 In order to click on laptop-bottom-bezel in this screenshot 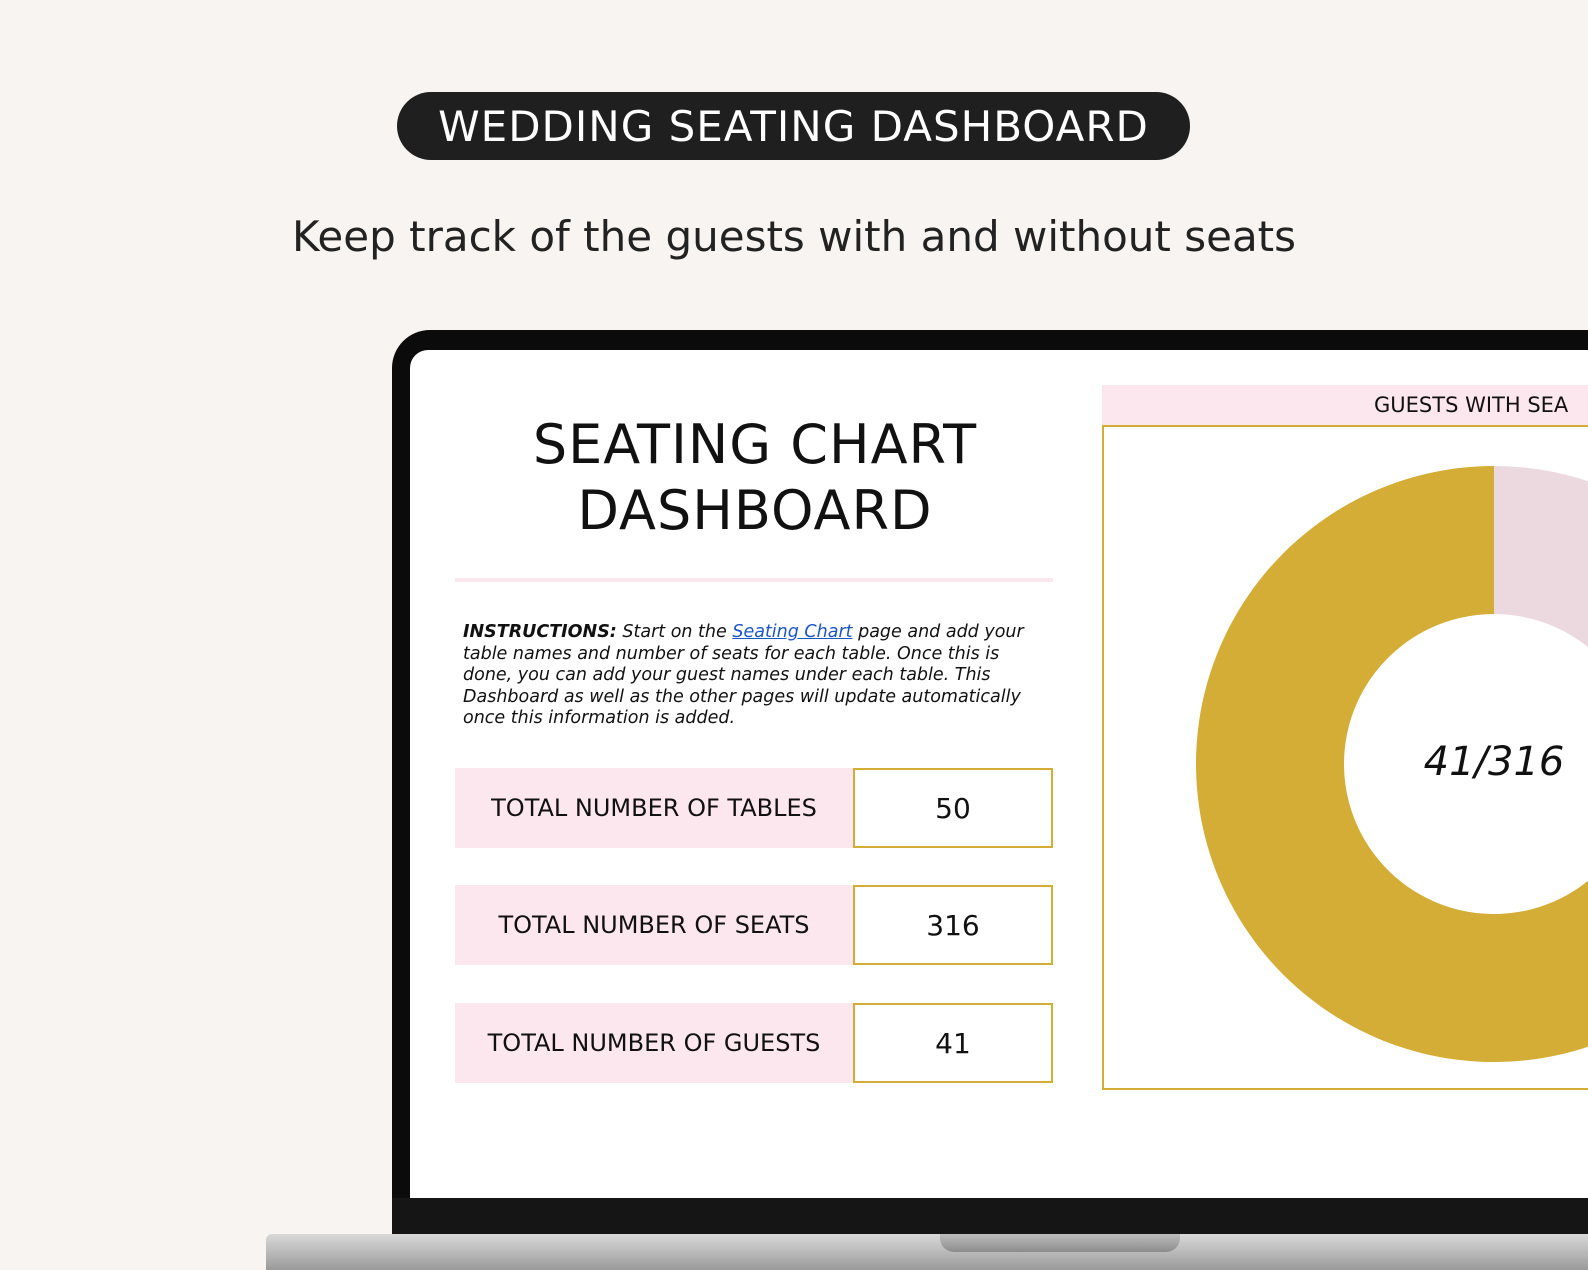, I will do `click(990, 1216)`.